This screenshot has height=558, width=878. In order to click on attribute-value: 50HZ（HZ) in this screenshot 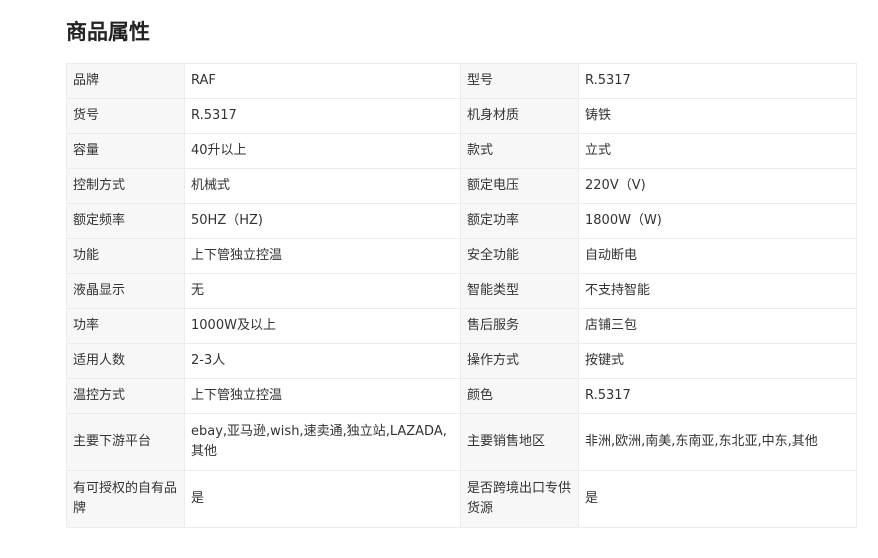, I will do `click(322, 221)`.